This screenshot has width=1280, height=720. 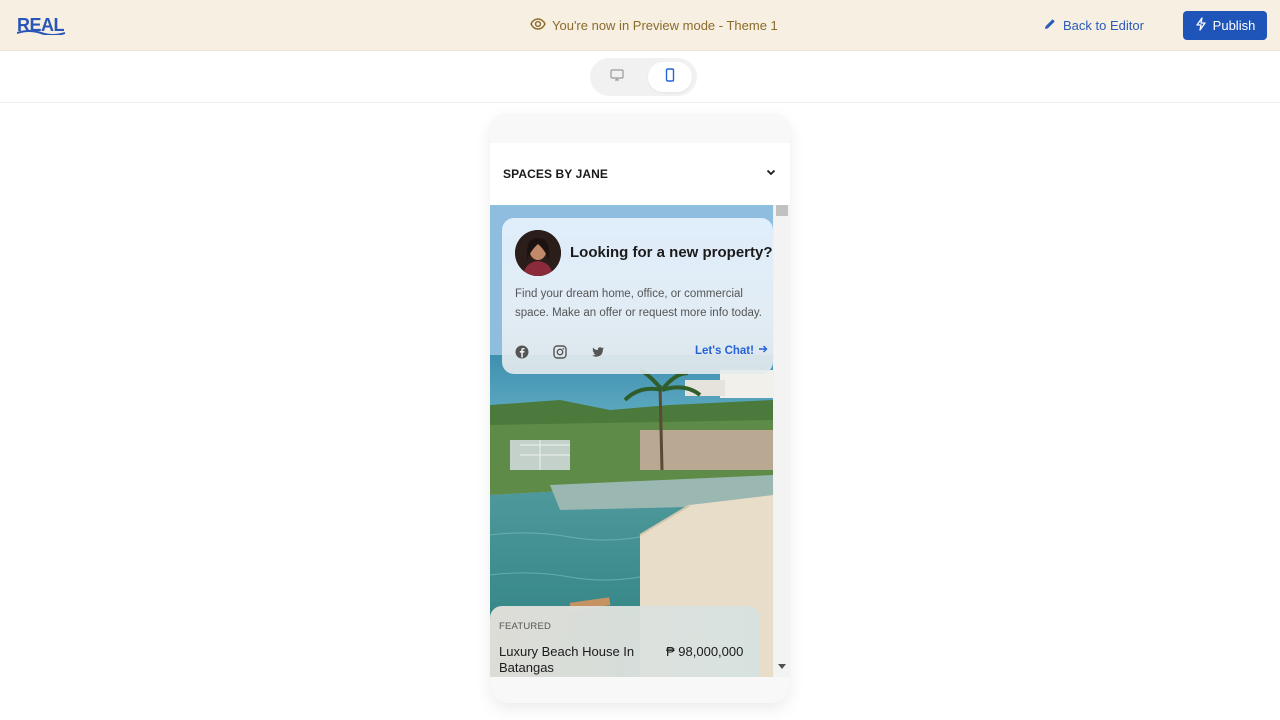 What do you see at coordinates (525, 626) in the screenshot?
I see `featured-label: FEATURED` at bounding box center [525, 626].